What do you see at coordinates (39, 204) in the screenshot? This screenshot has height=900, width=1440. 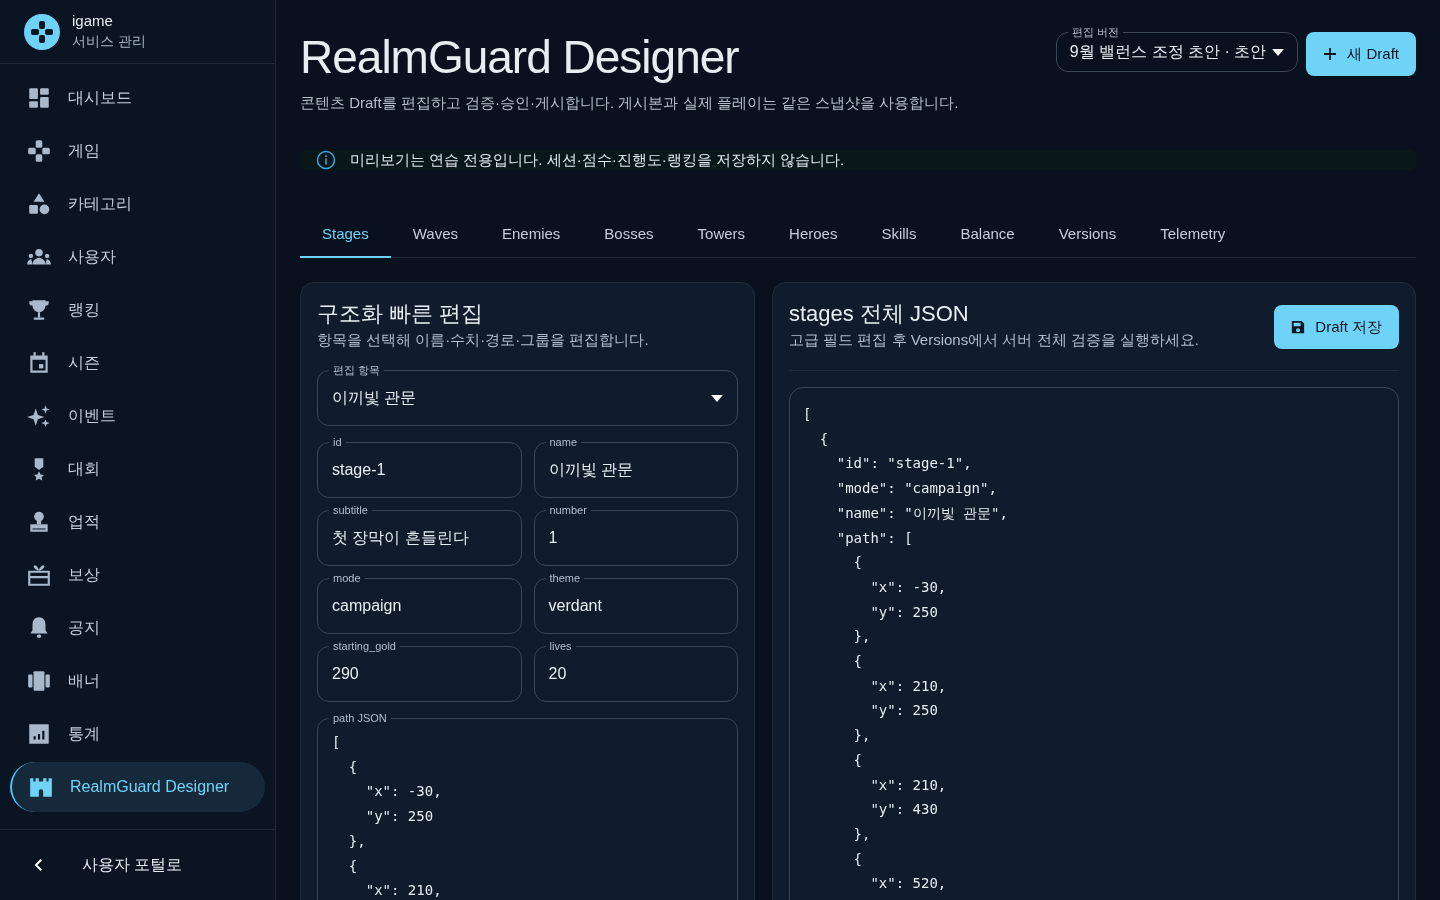 I see `shapes-icon` at bounding box center [39, 204].